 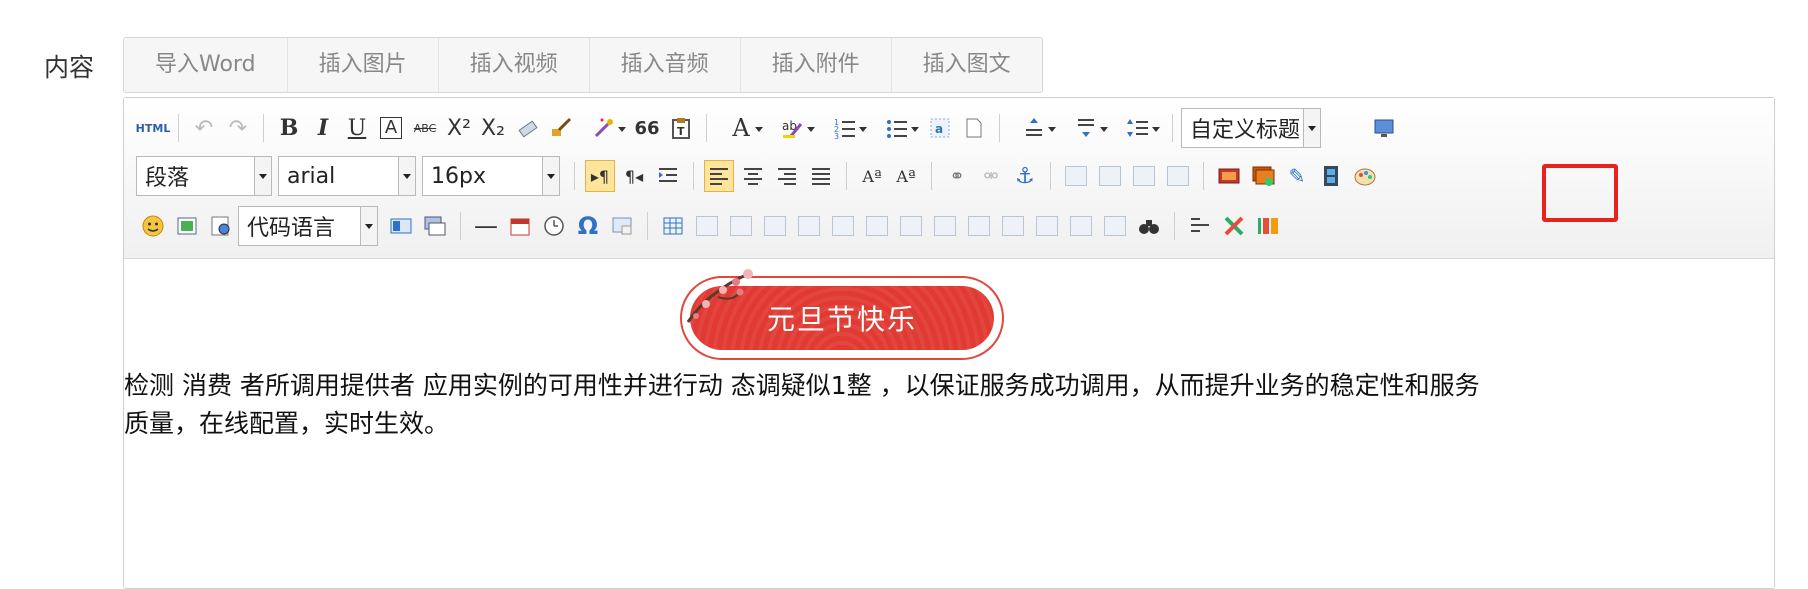 What do you see at coordinates (940, 128) in the screenshot?
I see `font-family-frame-button: a` at bounding box center [940, 128].